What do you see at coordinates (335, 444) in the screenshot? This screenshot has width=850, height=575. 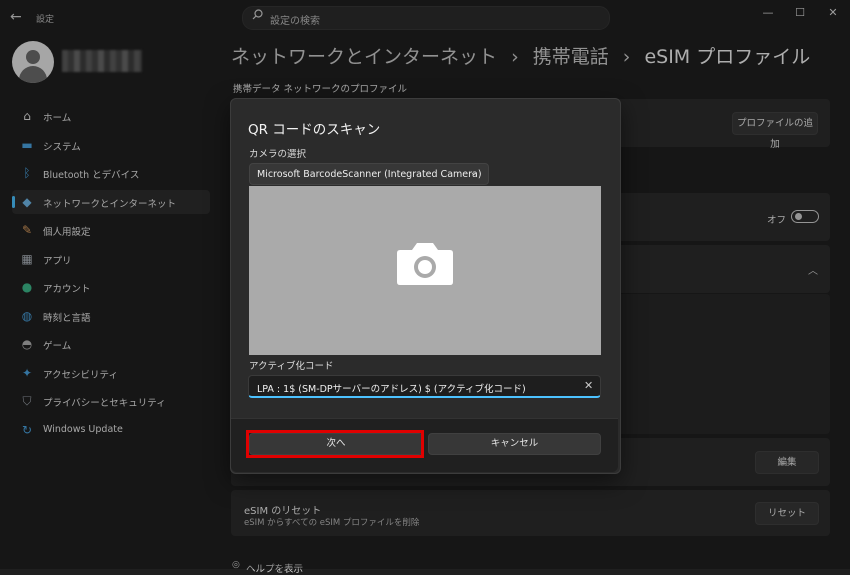 I see `highlight-box` at bounding box center [335, 444].